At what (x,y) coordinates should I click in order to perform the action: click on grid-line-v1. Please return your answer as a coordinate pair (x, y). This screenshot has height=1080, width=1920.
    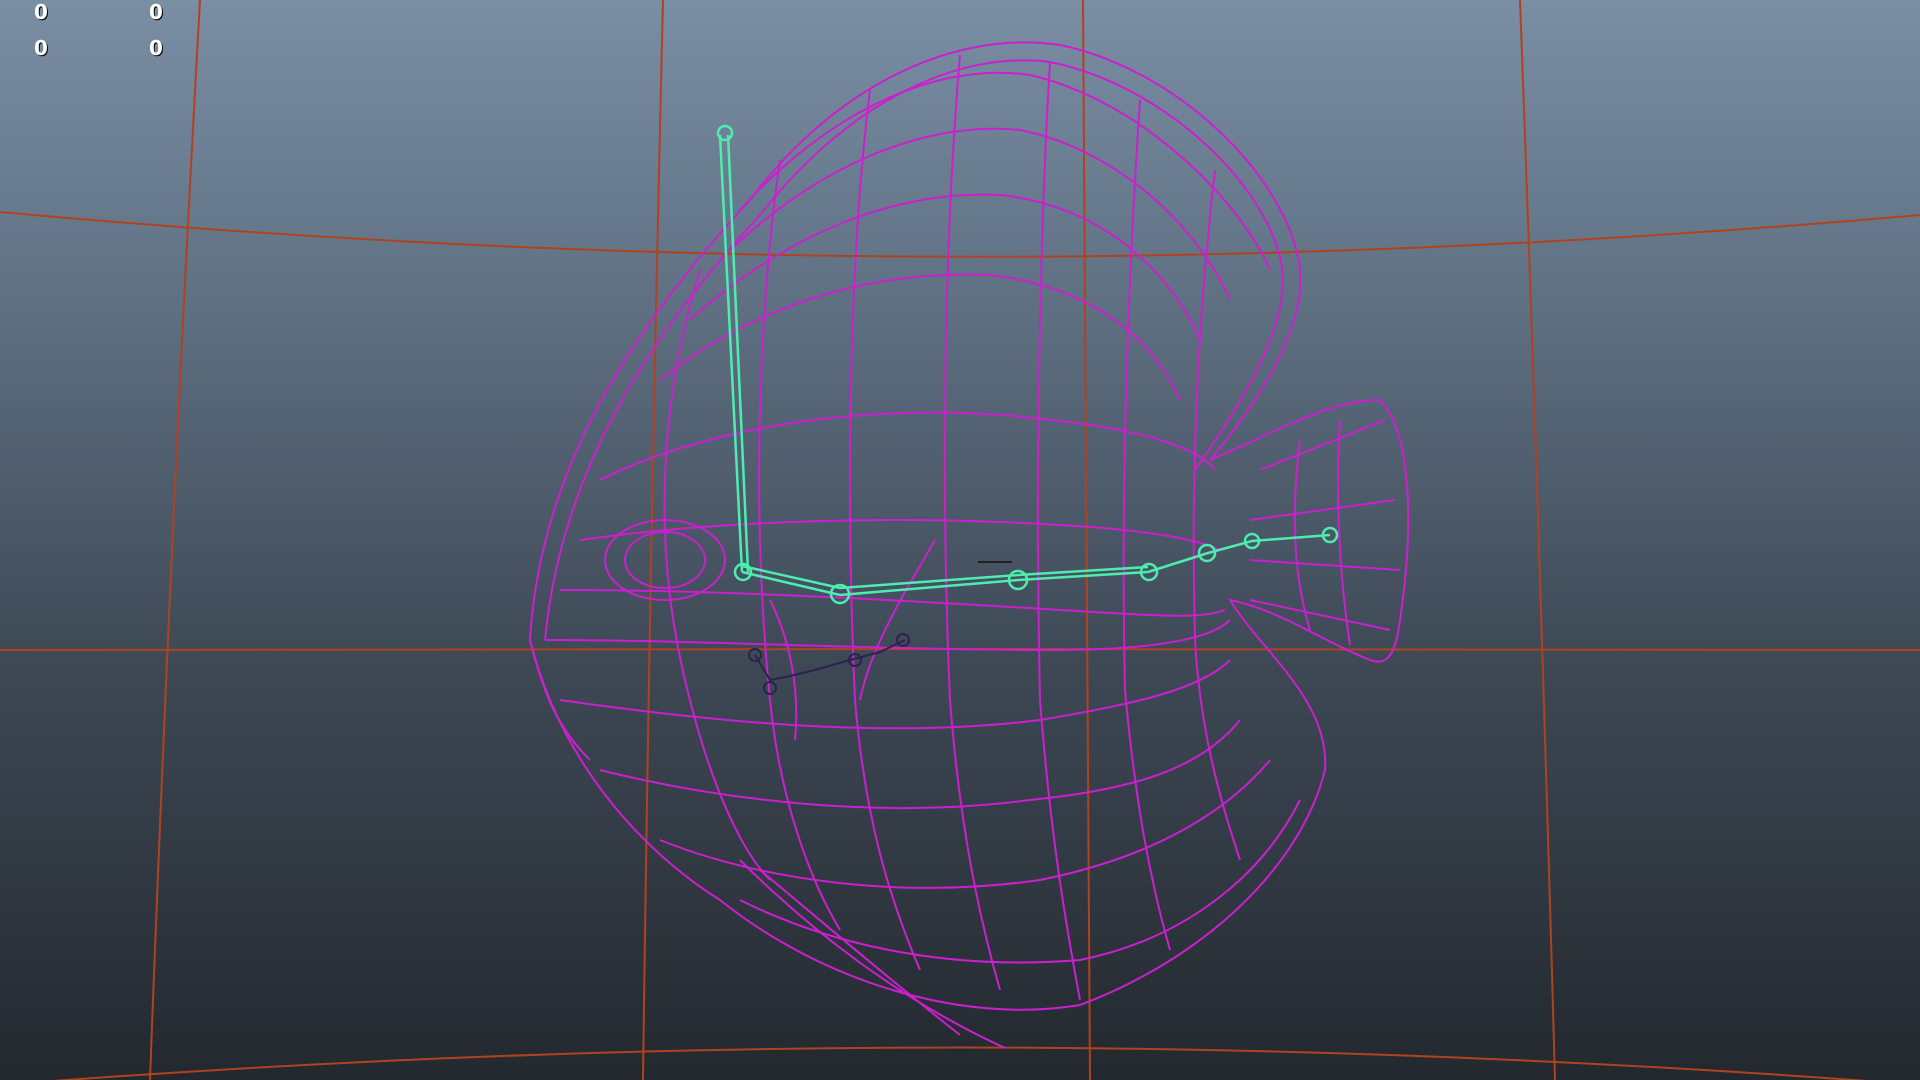
    Looking at the image, I should click on (175, 540).